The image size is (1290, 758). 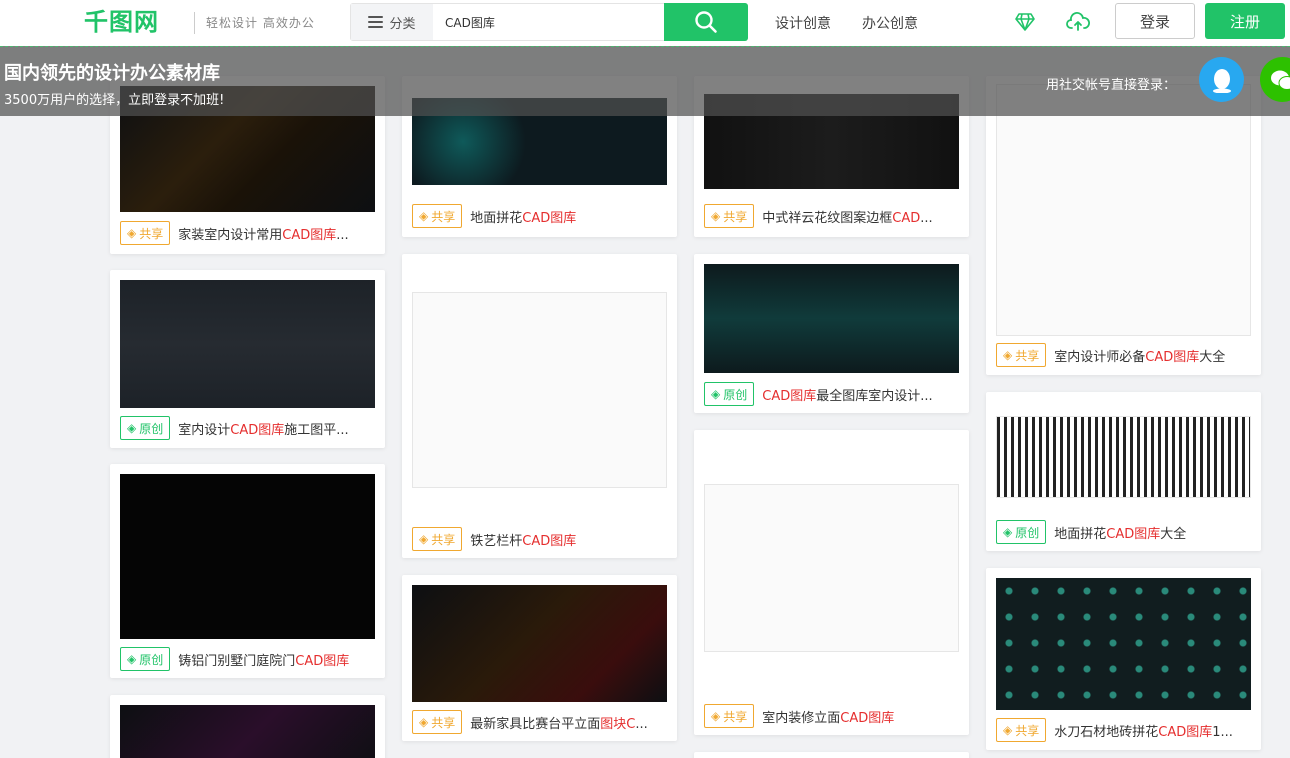 I want to click on card-partial-col1, so click(x=247, y=726).